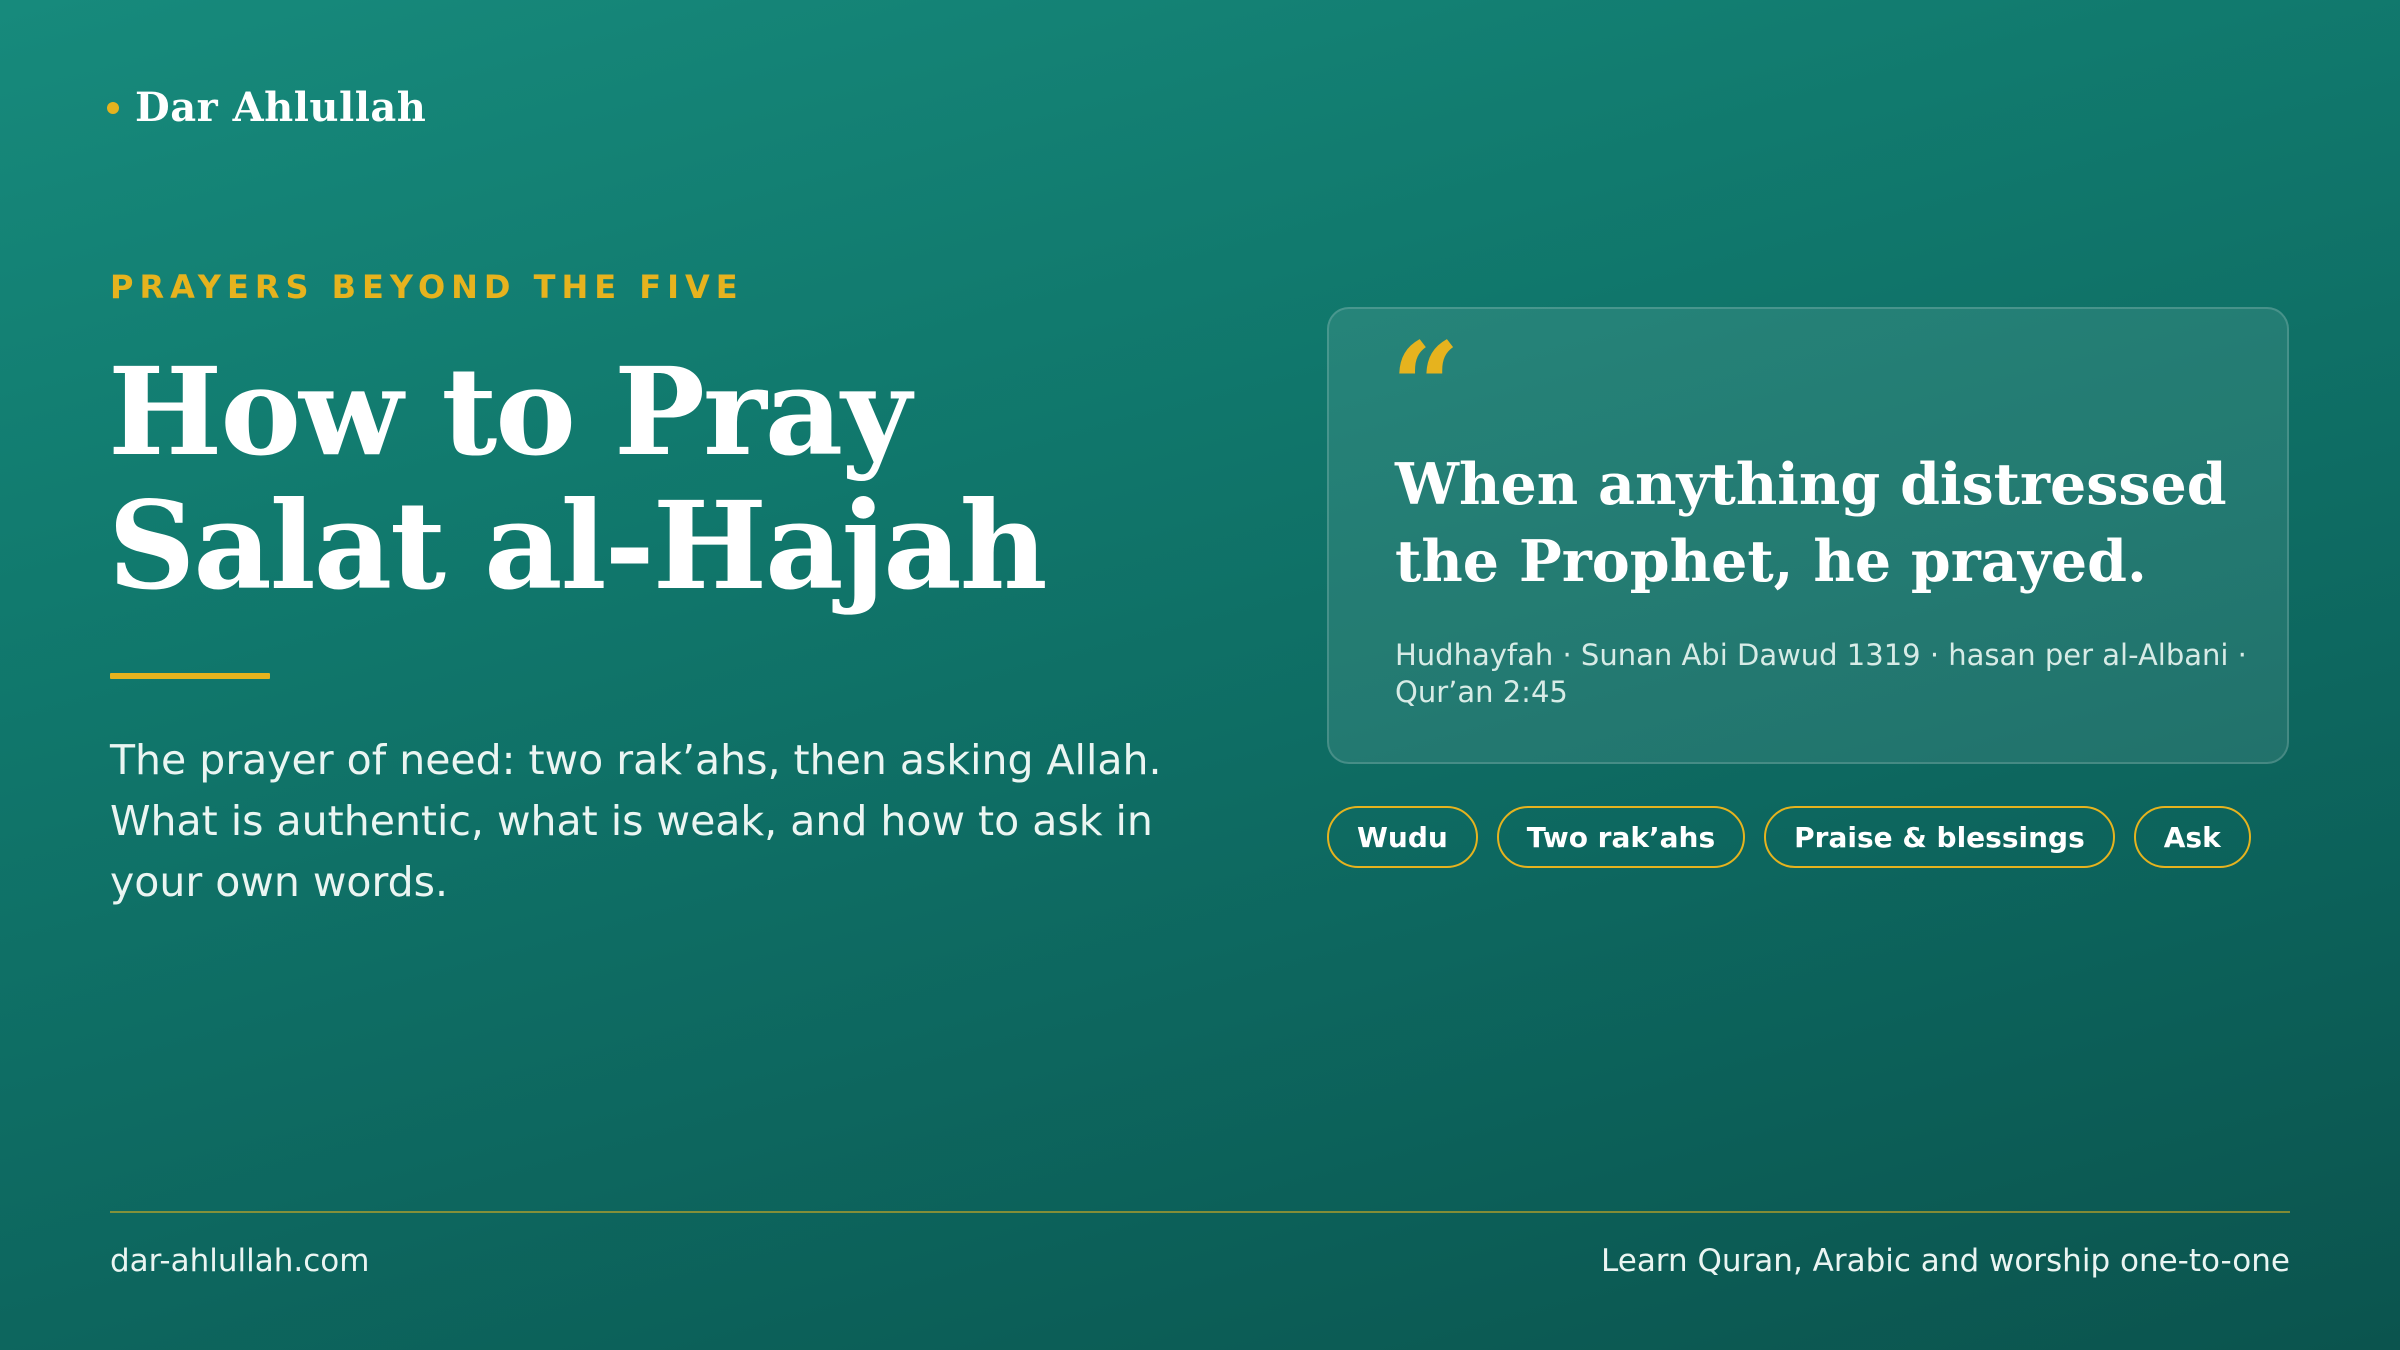  Describe the element at coordinates (1426, 386) in the screenshot. I see `quote-mark-icon: “` at that location.